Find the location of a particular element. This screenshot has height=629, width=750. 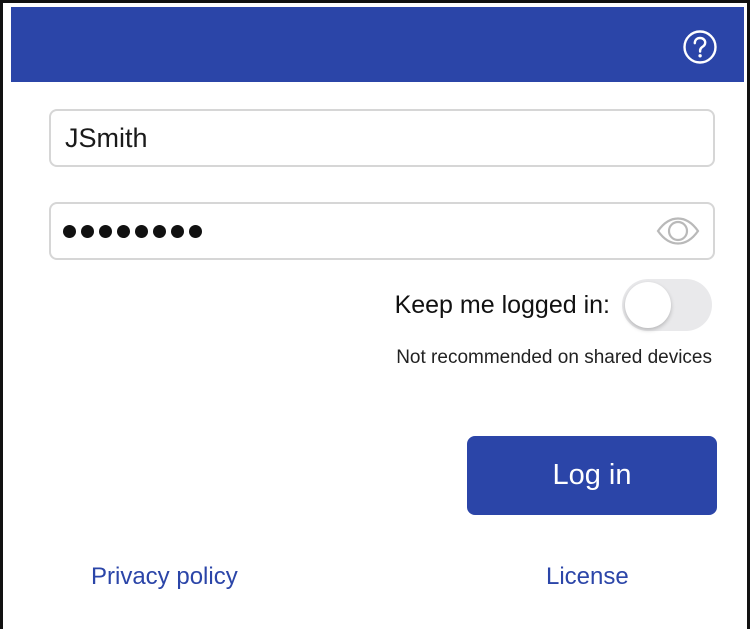

show-password-button is located at coordinates (678, 231).